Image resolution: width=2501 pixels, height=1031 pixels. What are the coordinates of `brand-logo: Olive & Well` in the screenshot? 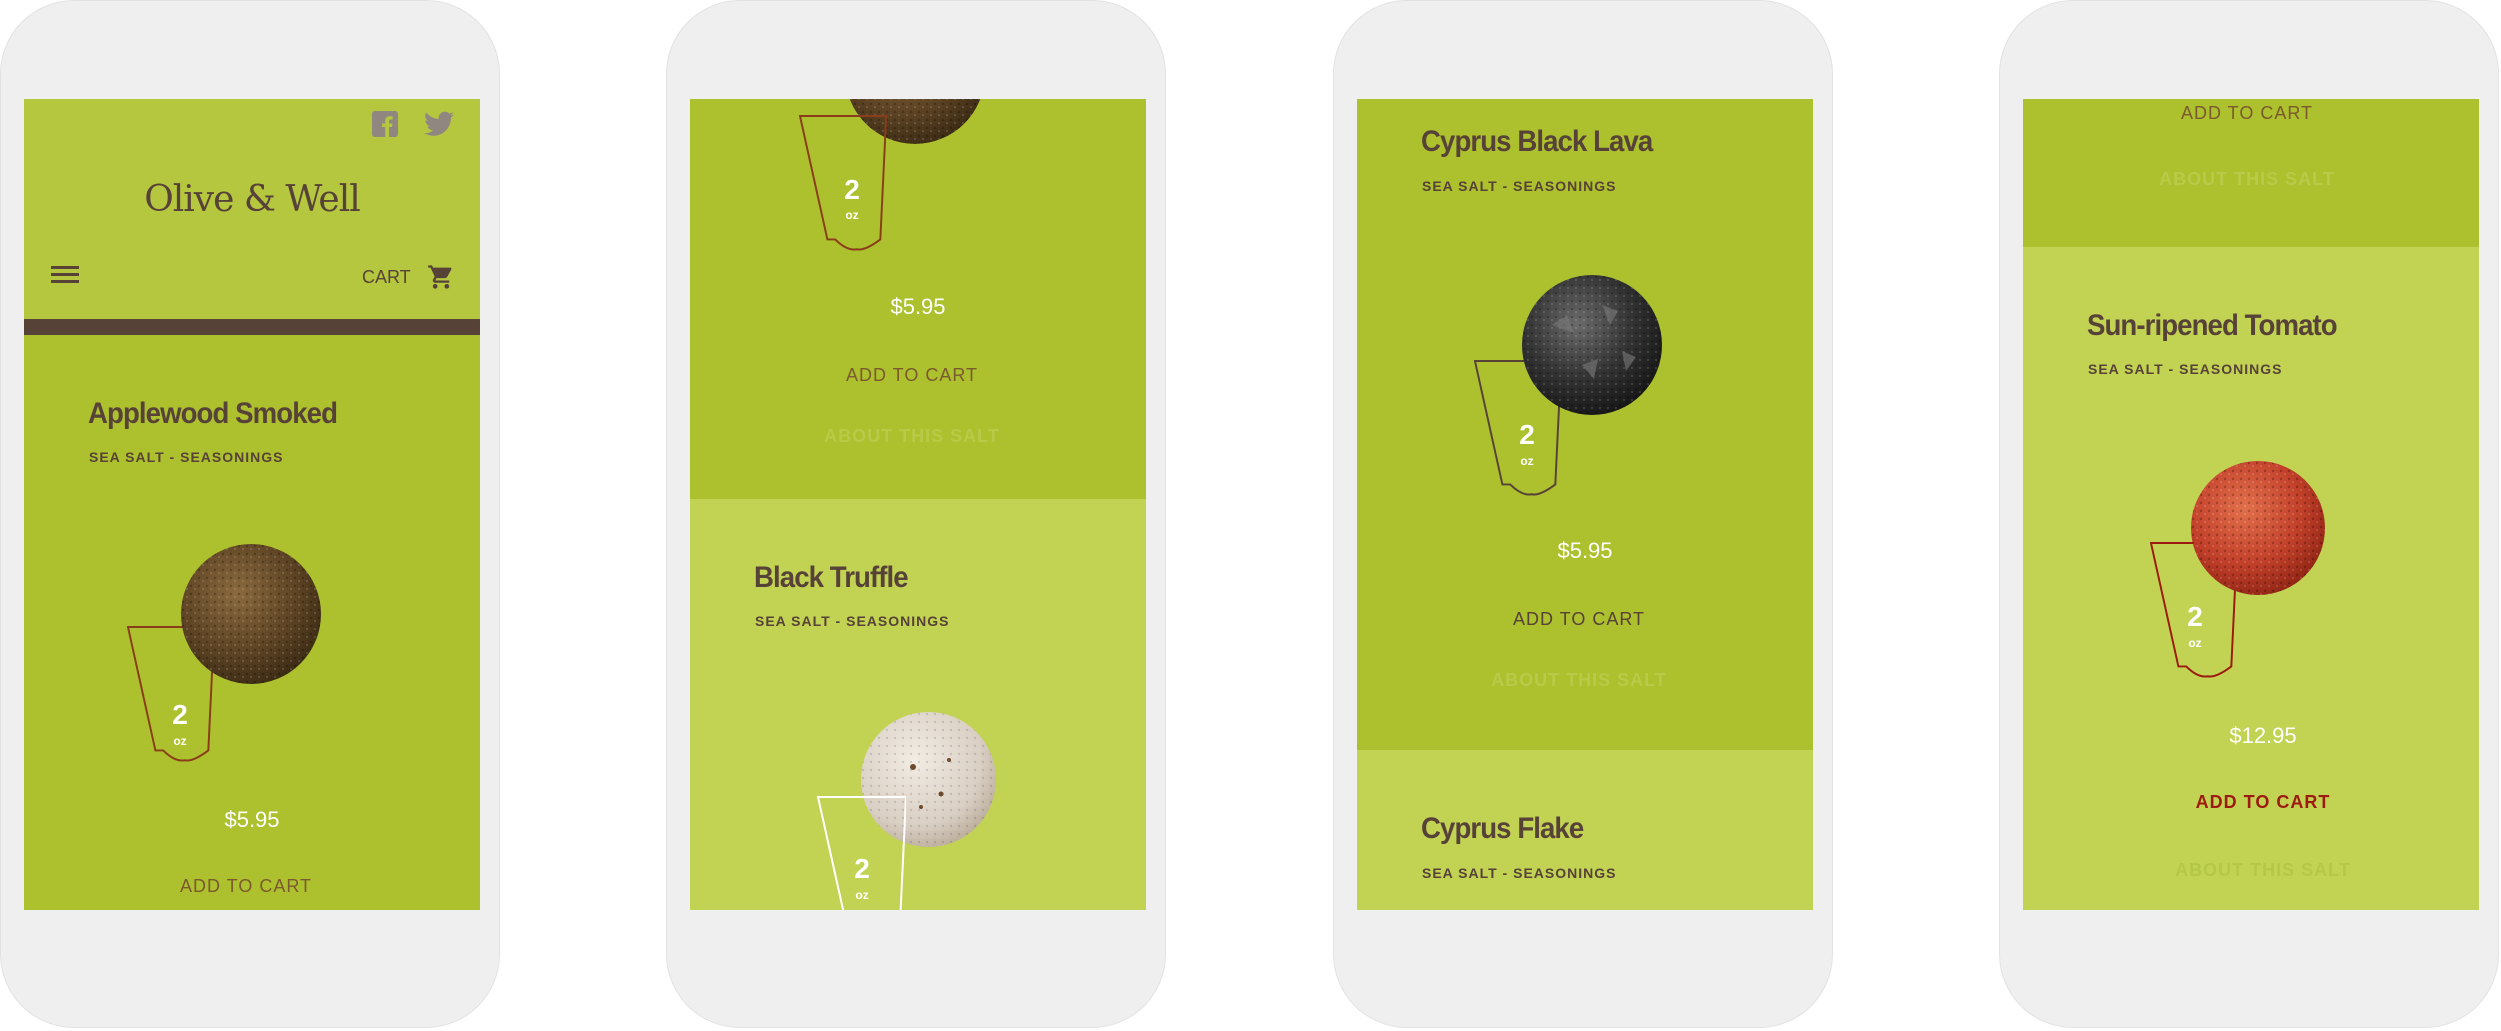 It's located at (252, 199).